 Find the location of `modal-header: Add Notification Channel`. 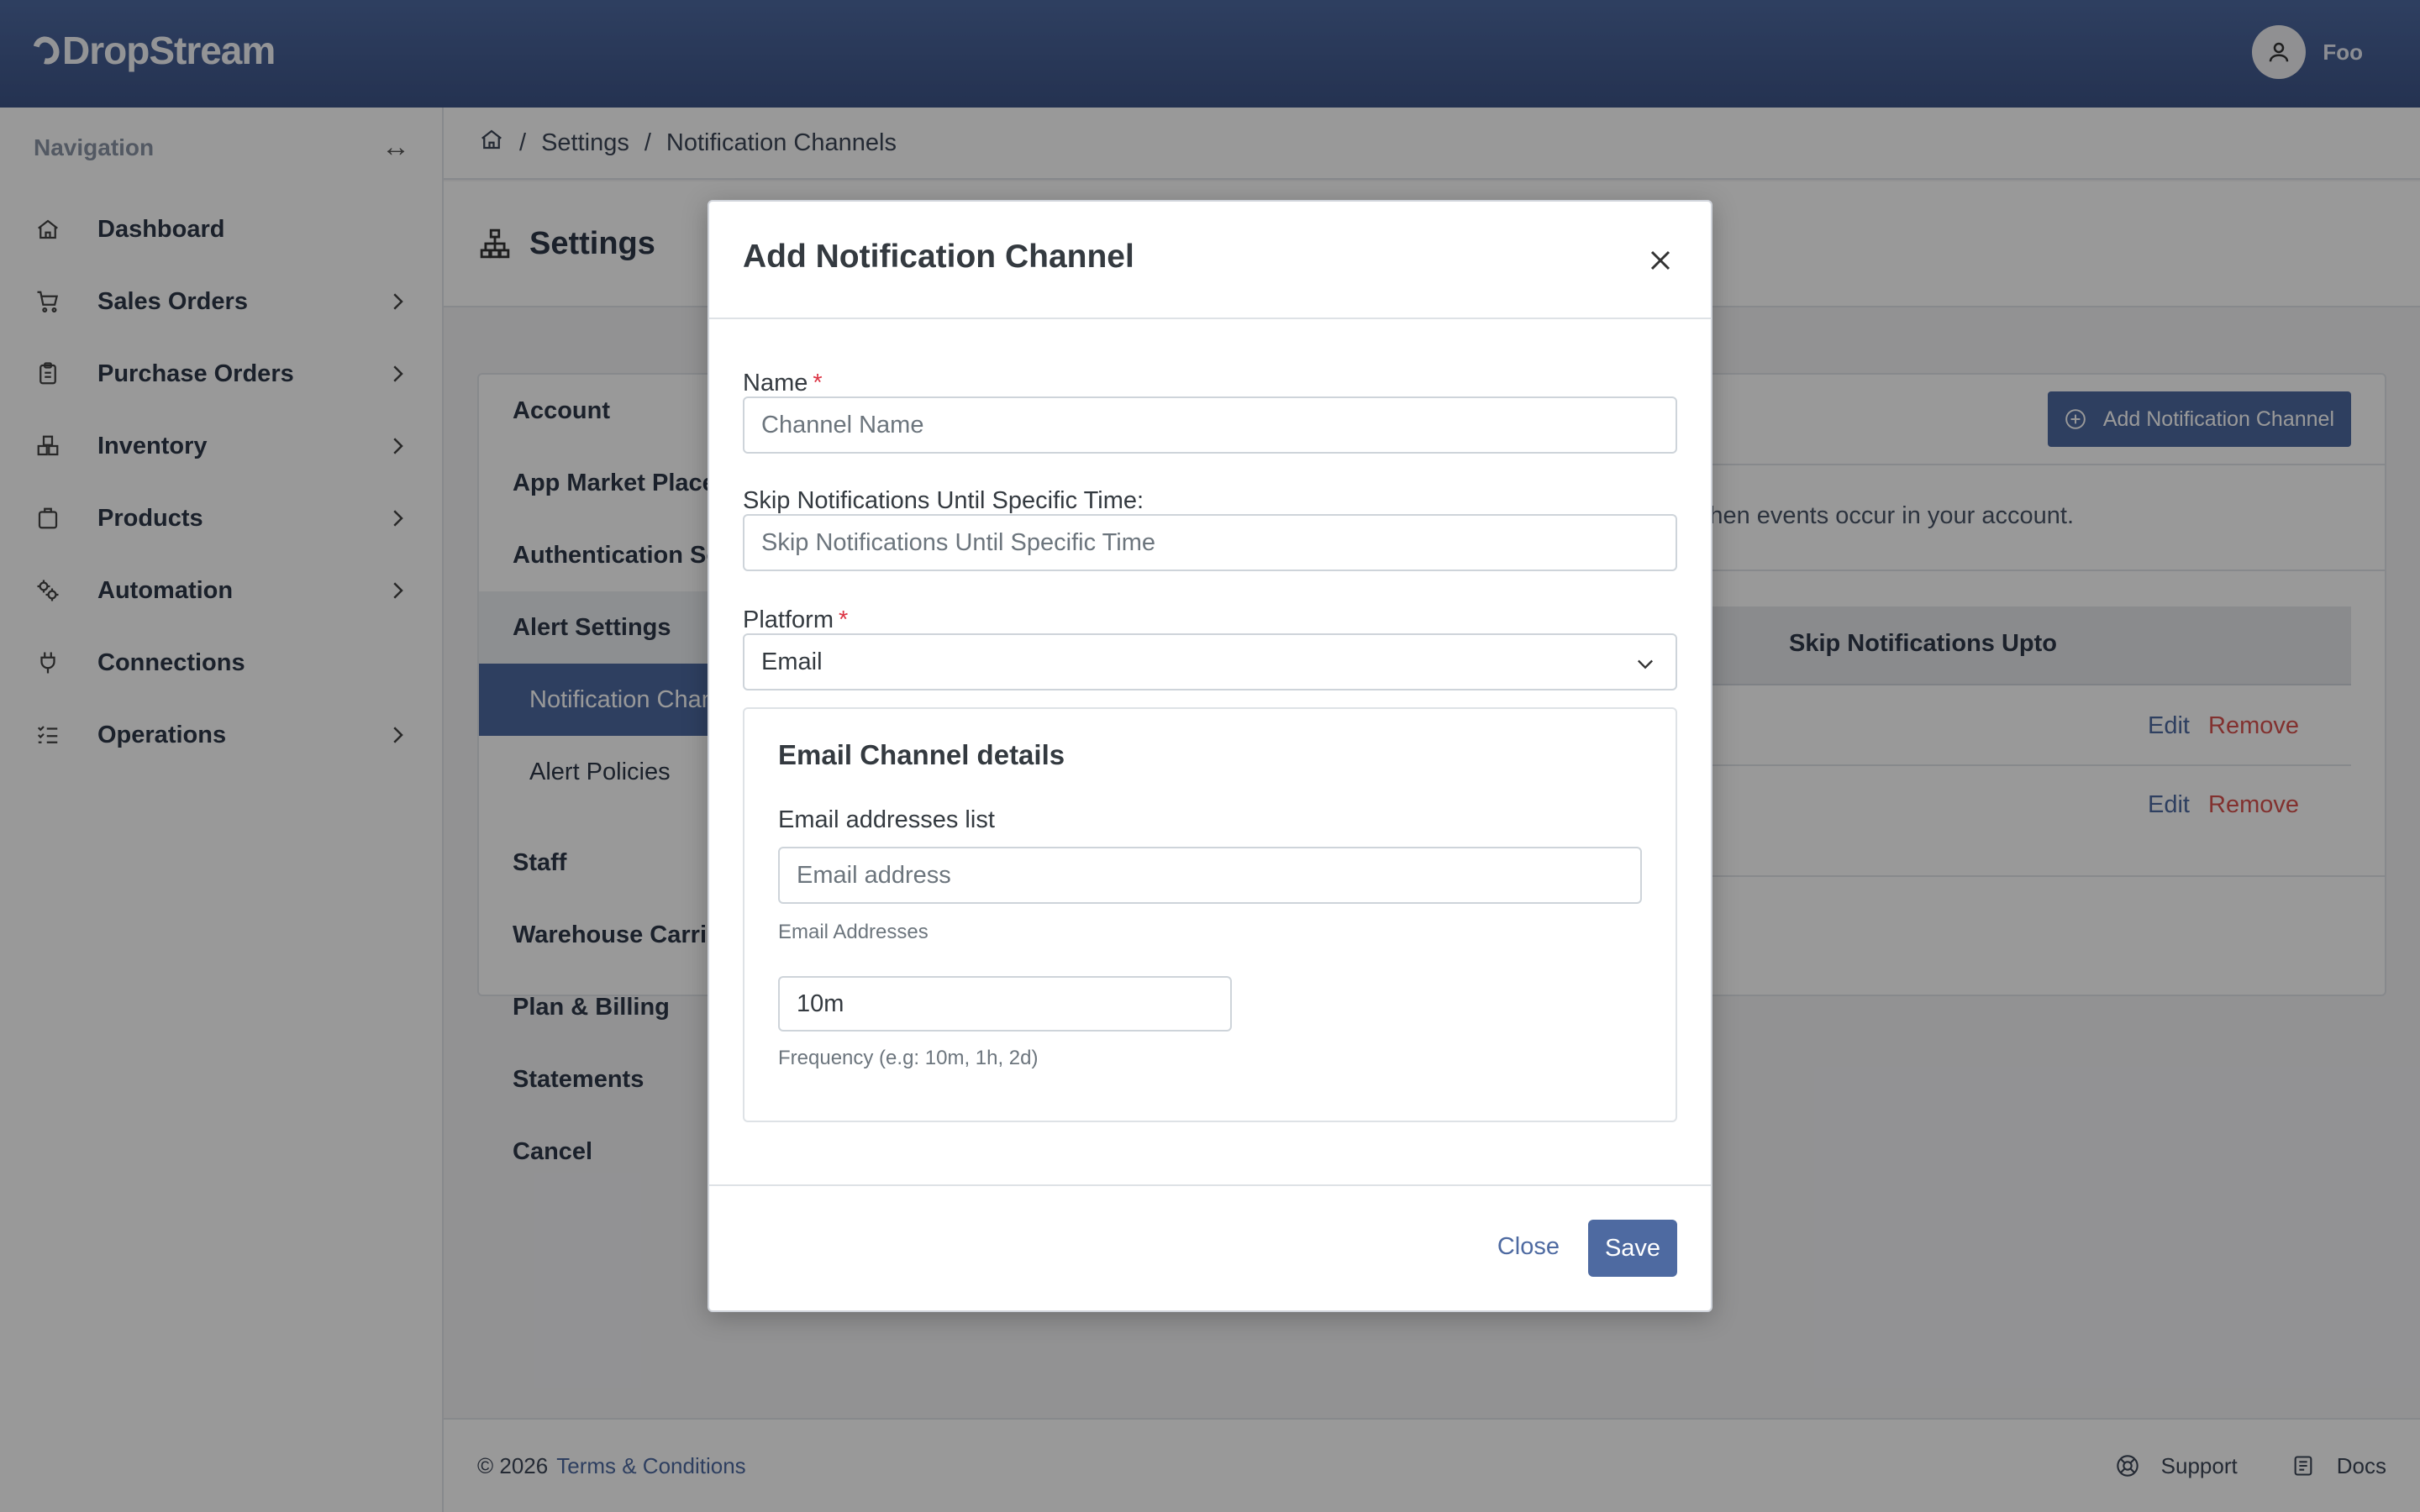

modal-header: Add Notification Channel is located at coordinates (1210, 260).